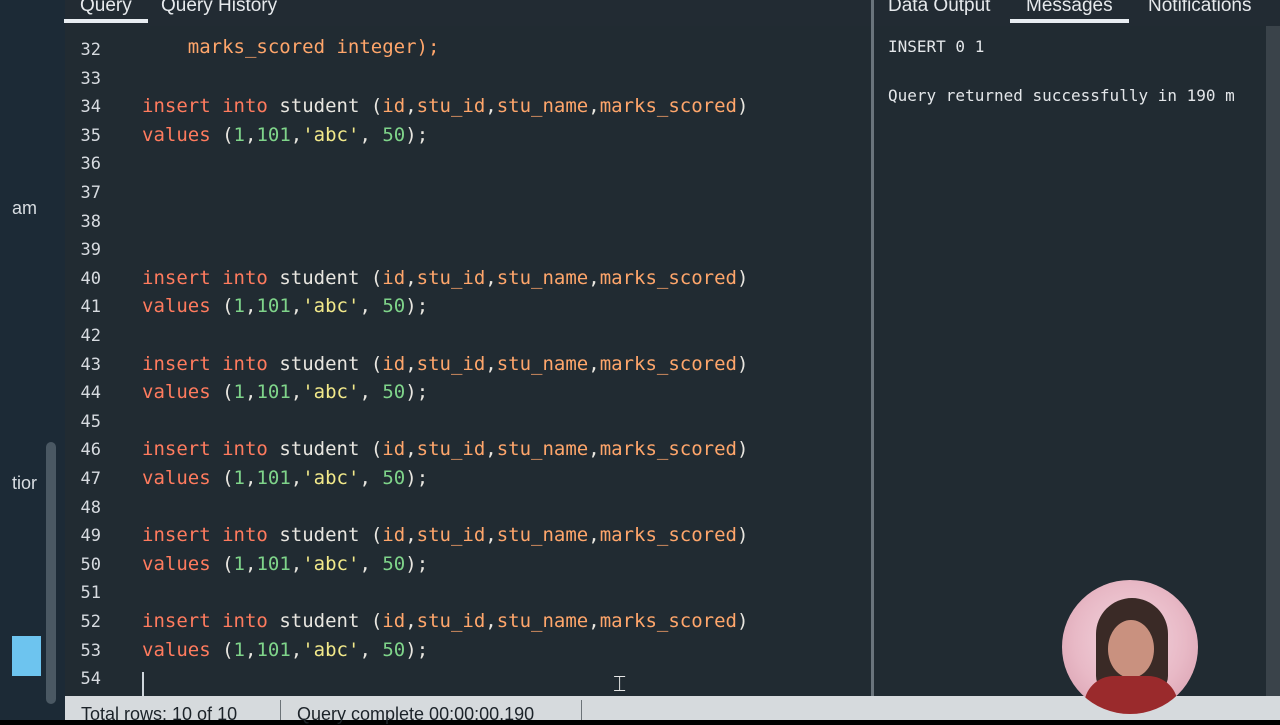 This screenshot has height=725, width=1280. I want to click on line-number: 36, so click(90, 164).